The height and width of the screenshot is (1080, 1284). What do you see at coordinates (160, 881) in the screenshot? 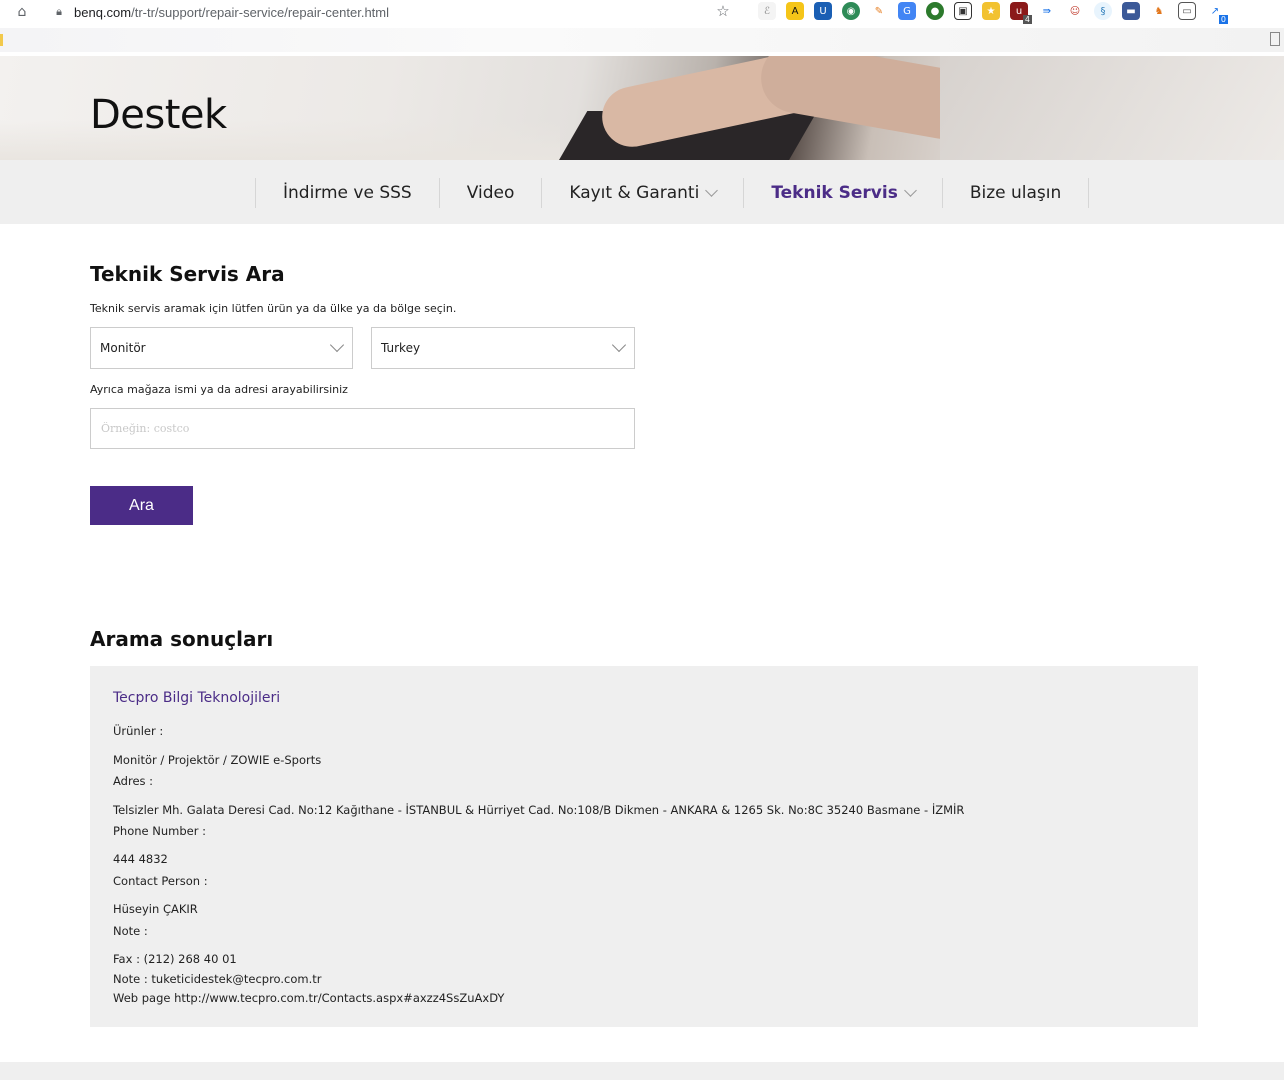
I see `contact-label: Contact Person :` at bounding box center [160, 881].